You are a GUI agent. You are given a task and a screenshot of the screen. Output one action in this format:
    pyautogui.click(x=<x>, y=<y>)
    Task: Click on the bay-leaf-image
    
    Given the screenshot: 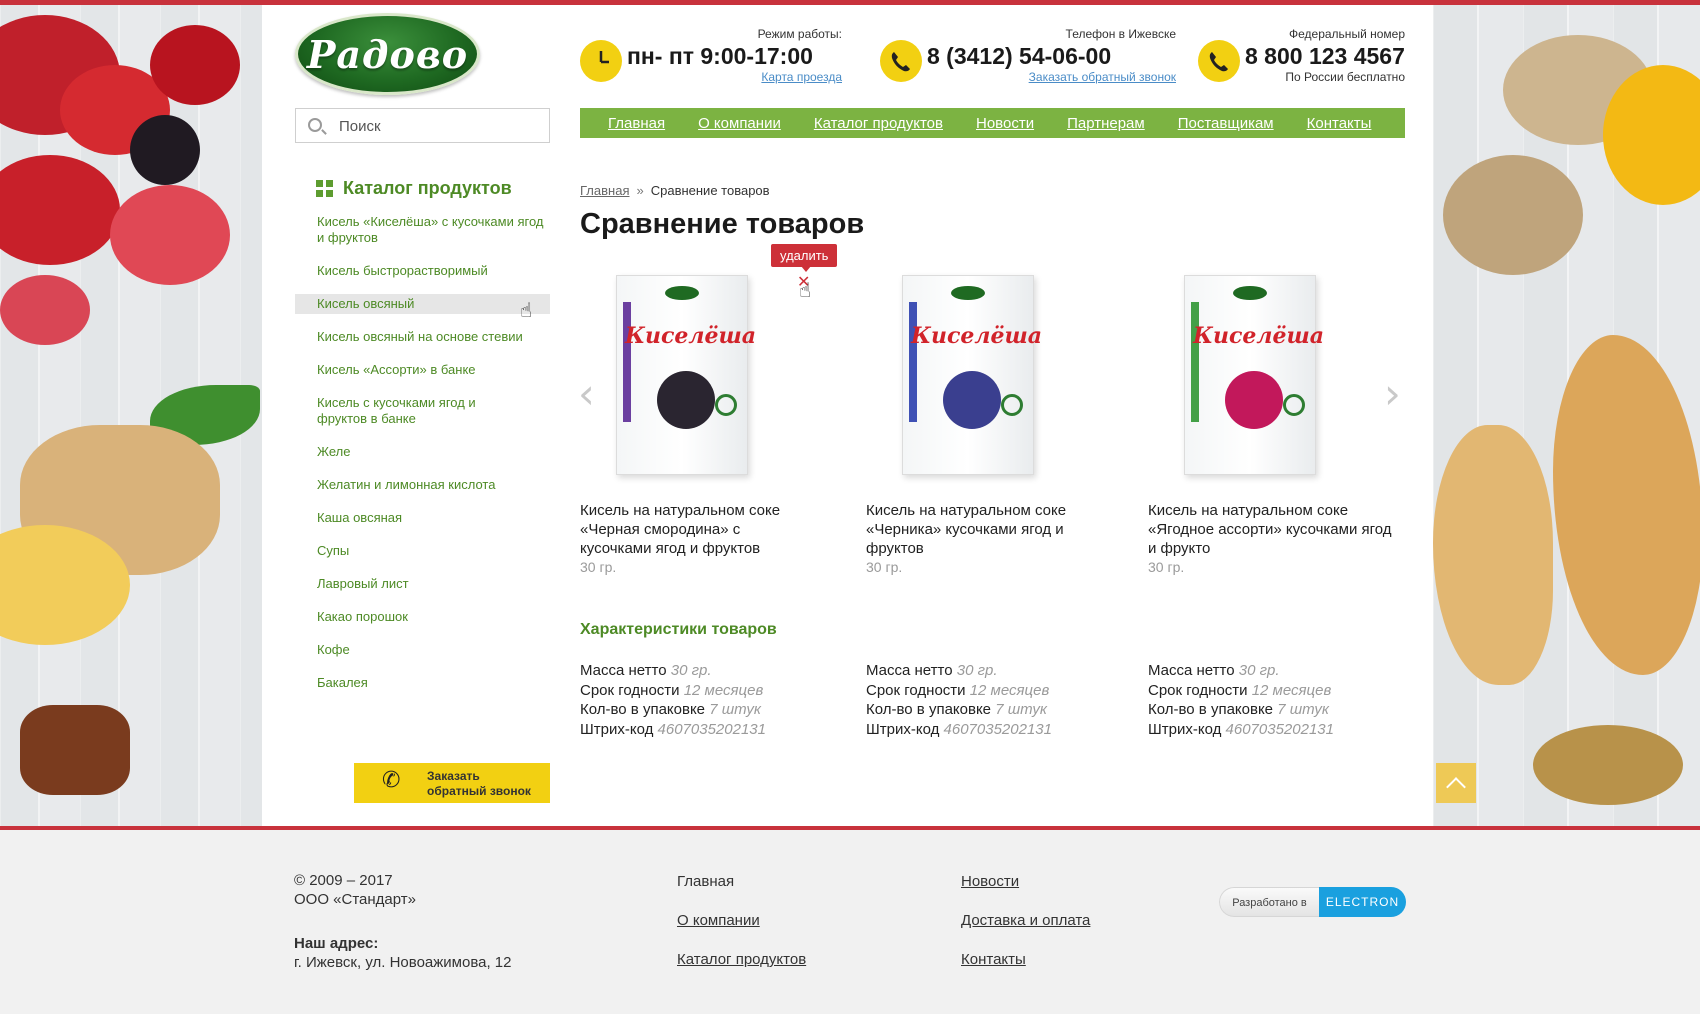 What is the action you would take?
    pyautogui.click(x=1608, y=765)
    